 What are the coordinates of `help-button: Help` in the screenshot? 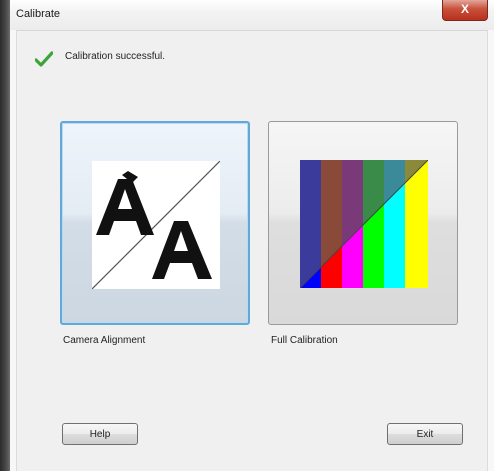 It's located at (100, 434).